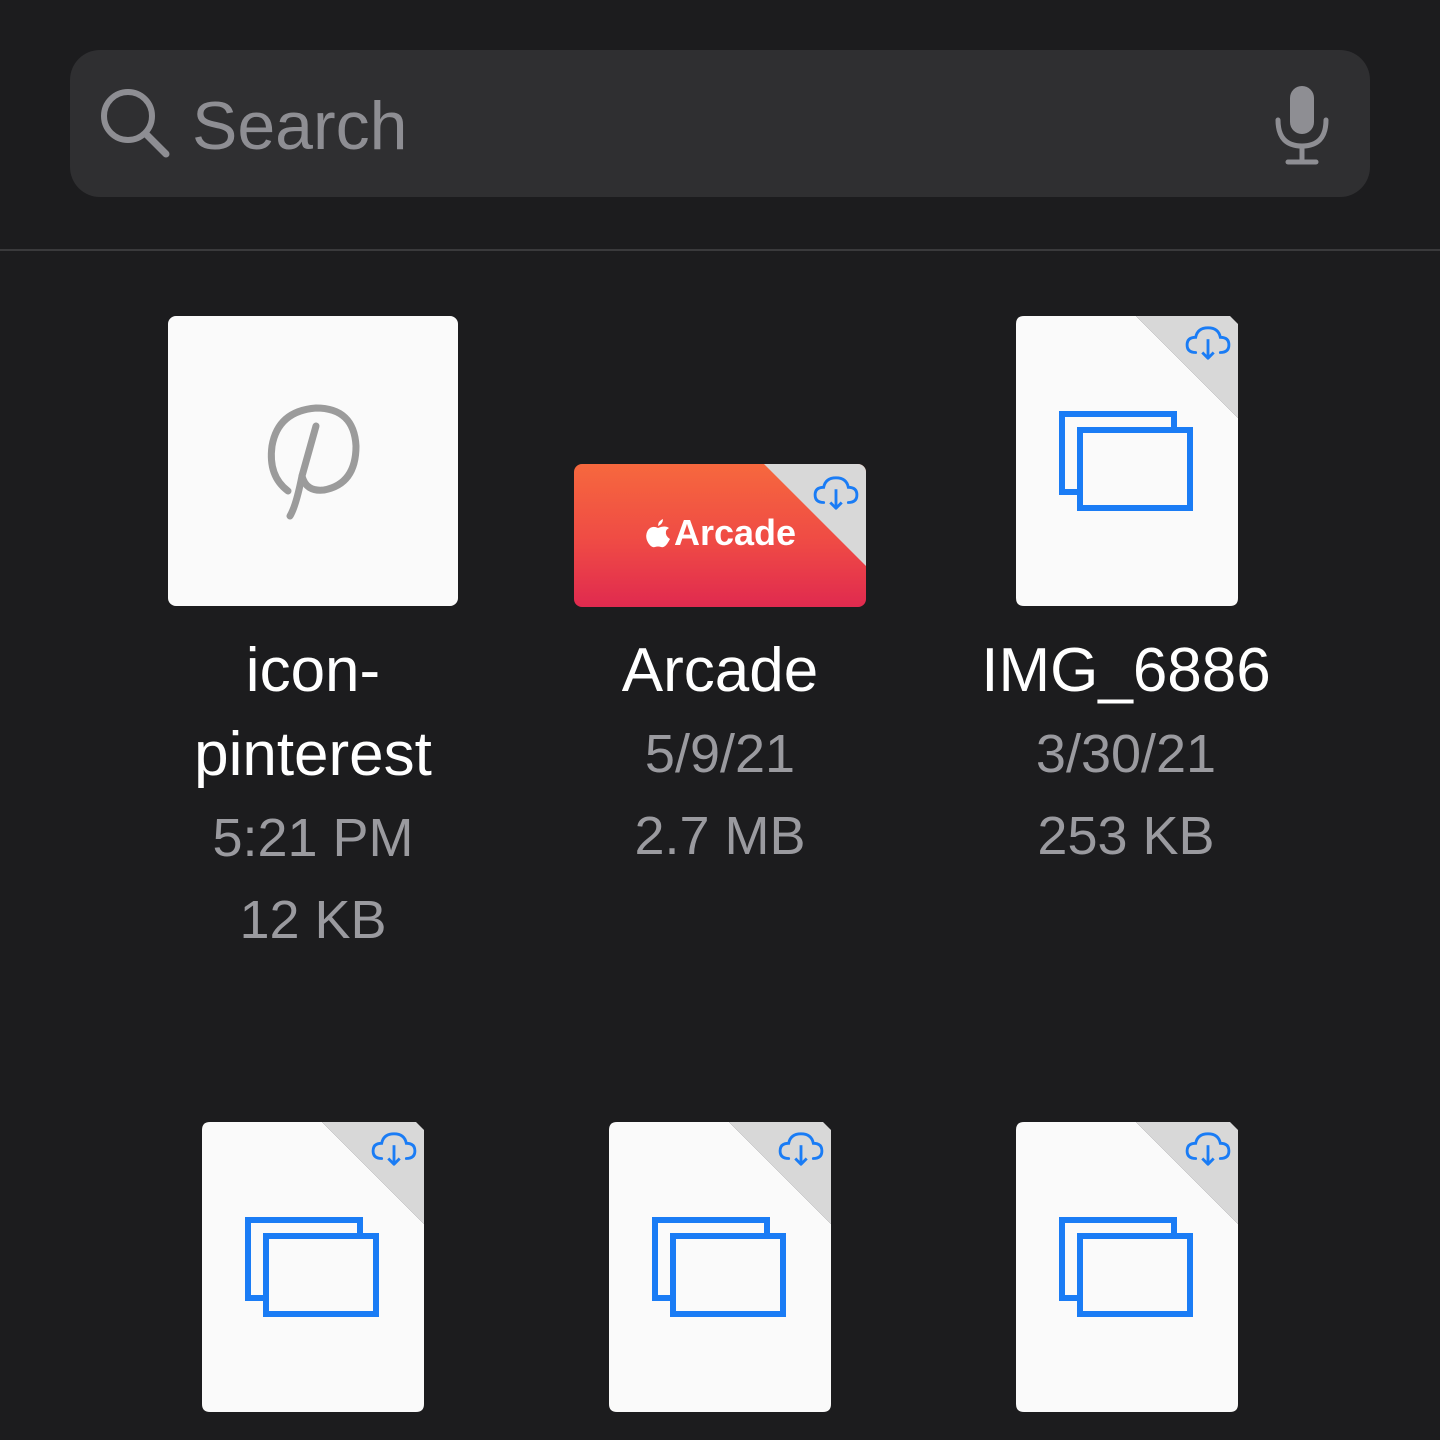  Describe the element at coordinates (1126, 670) in the screenshot. I see `file-name: IMG_6886` at that location.